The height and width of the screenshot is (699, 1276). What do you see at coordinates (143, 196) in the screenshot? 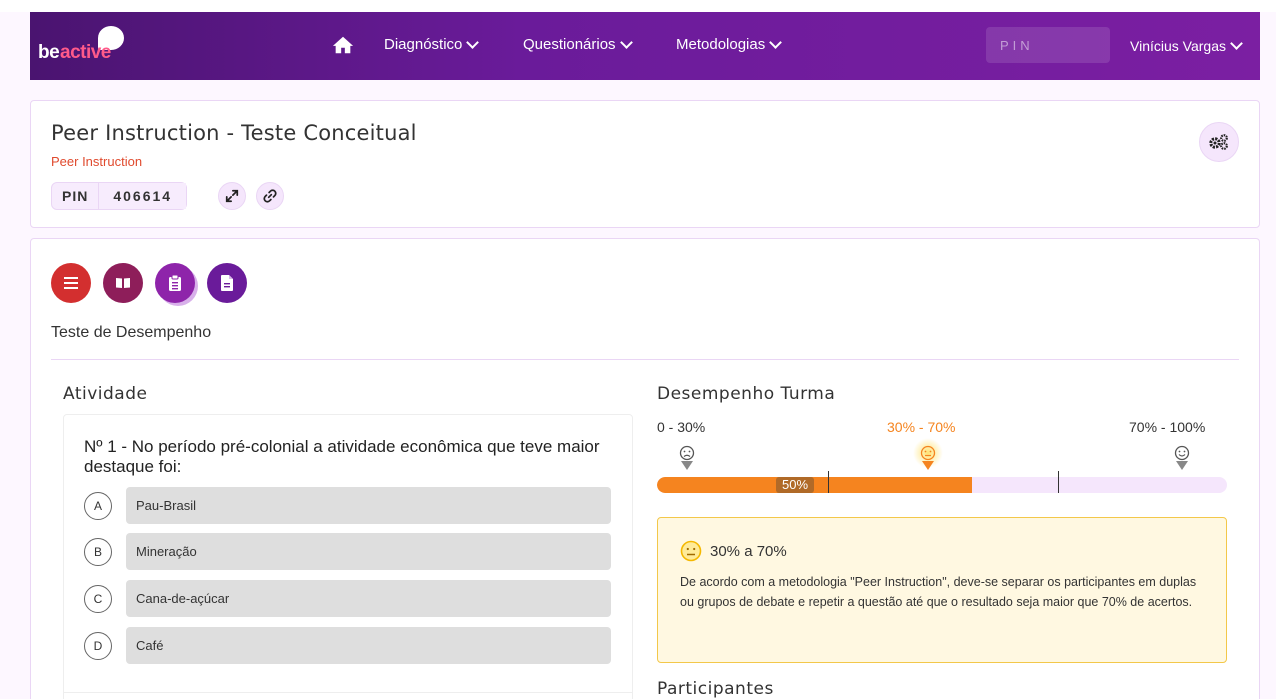
I see `pin-badge-value: 406614` at bounding box center [143, 196].